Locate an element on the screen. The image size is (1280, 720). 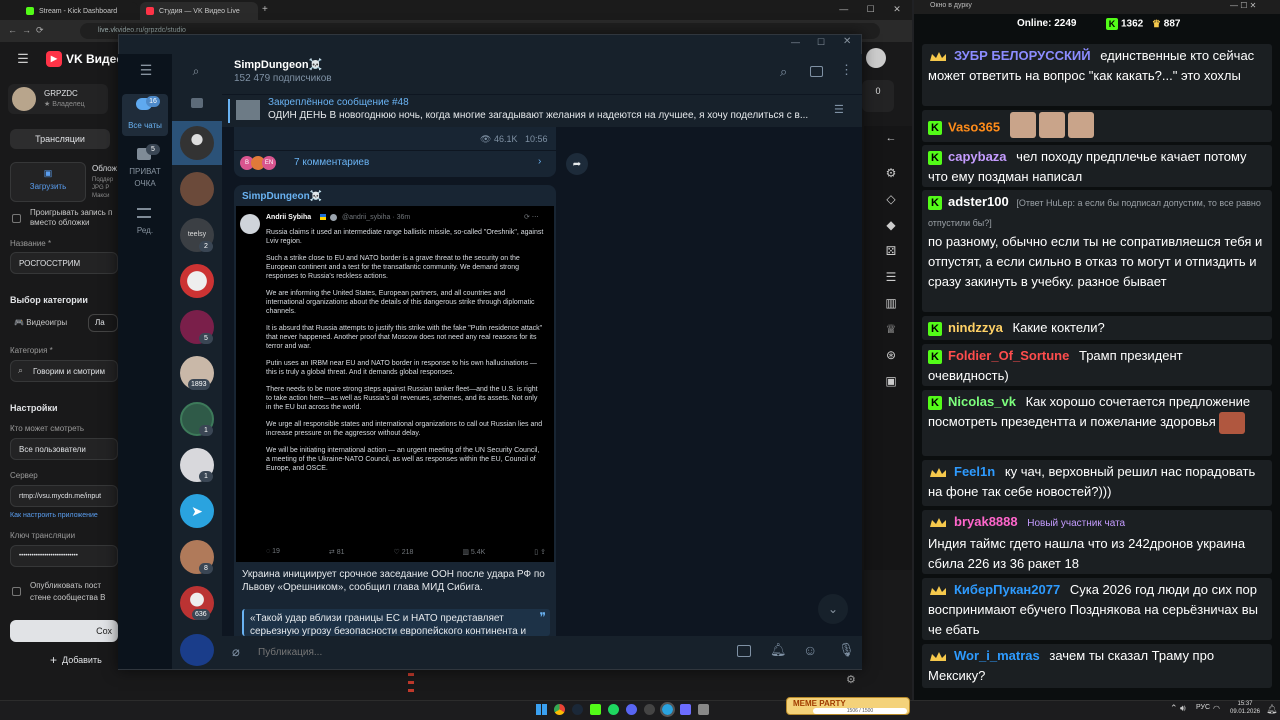
tg-maximize-icon: ☐ is located at coordinates (821, 42).